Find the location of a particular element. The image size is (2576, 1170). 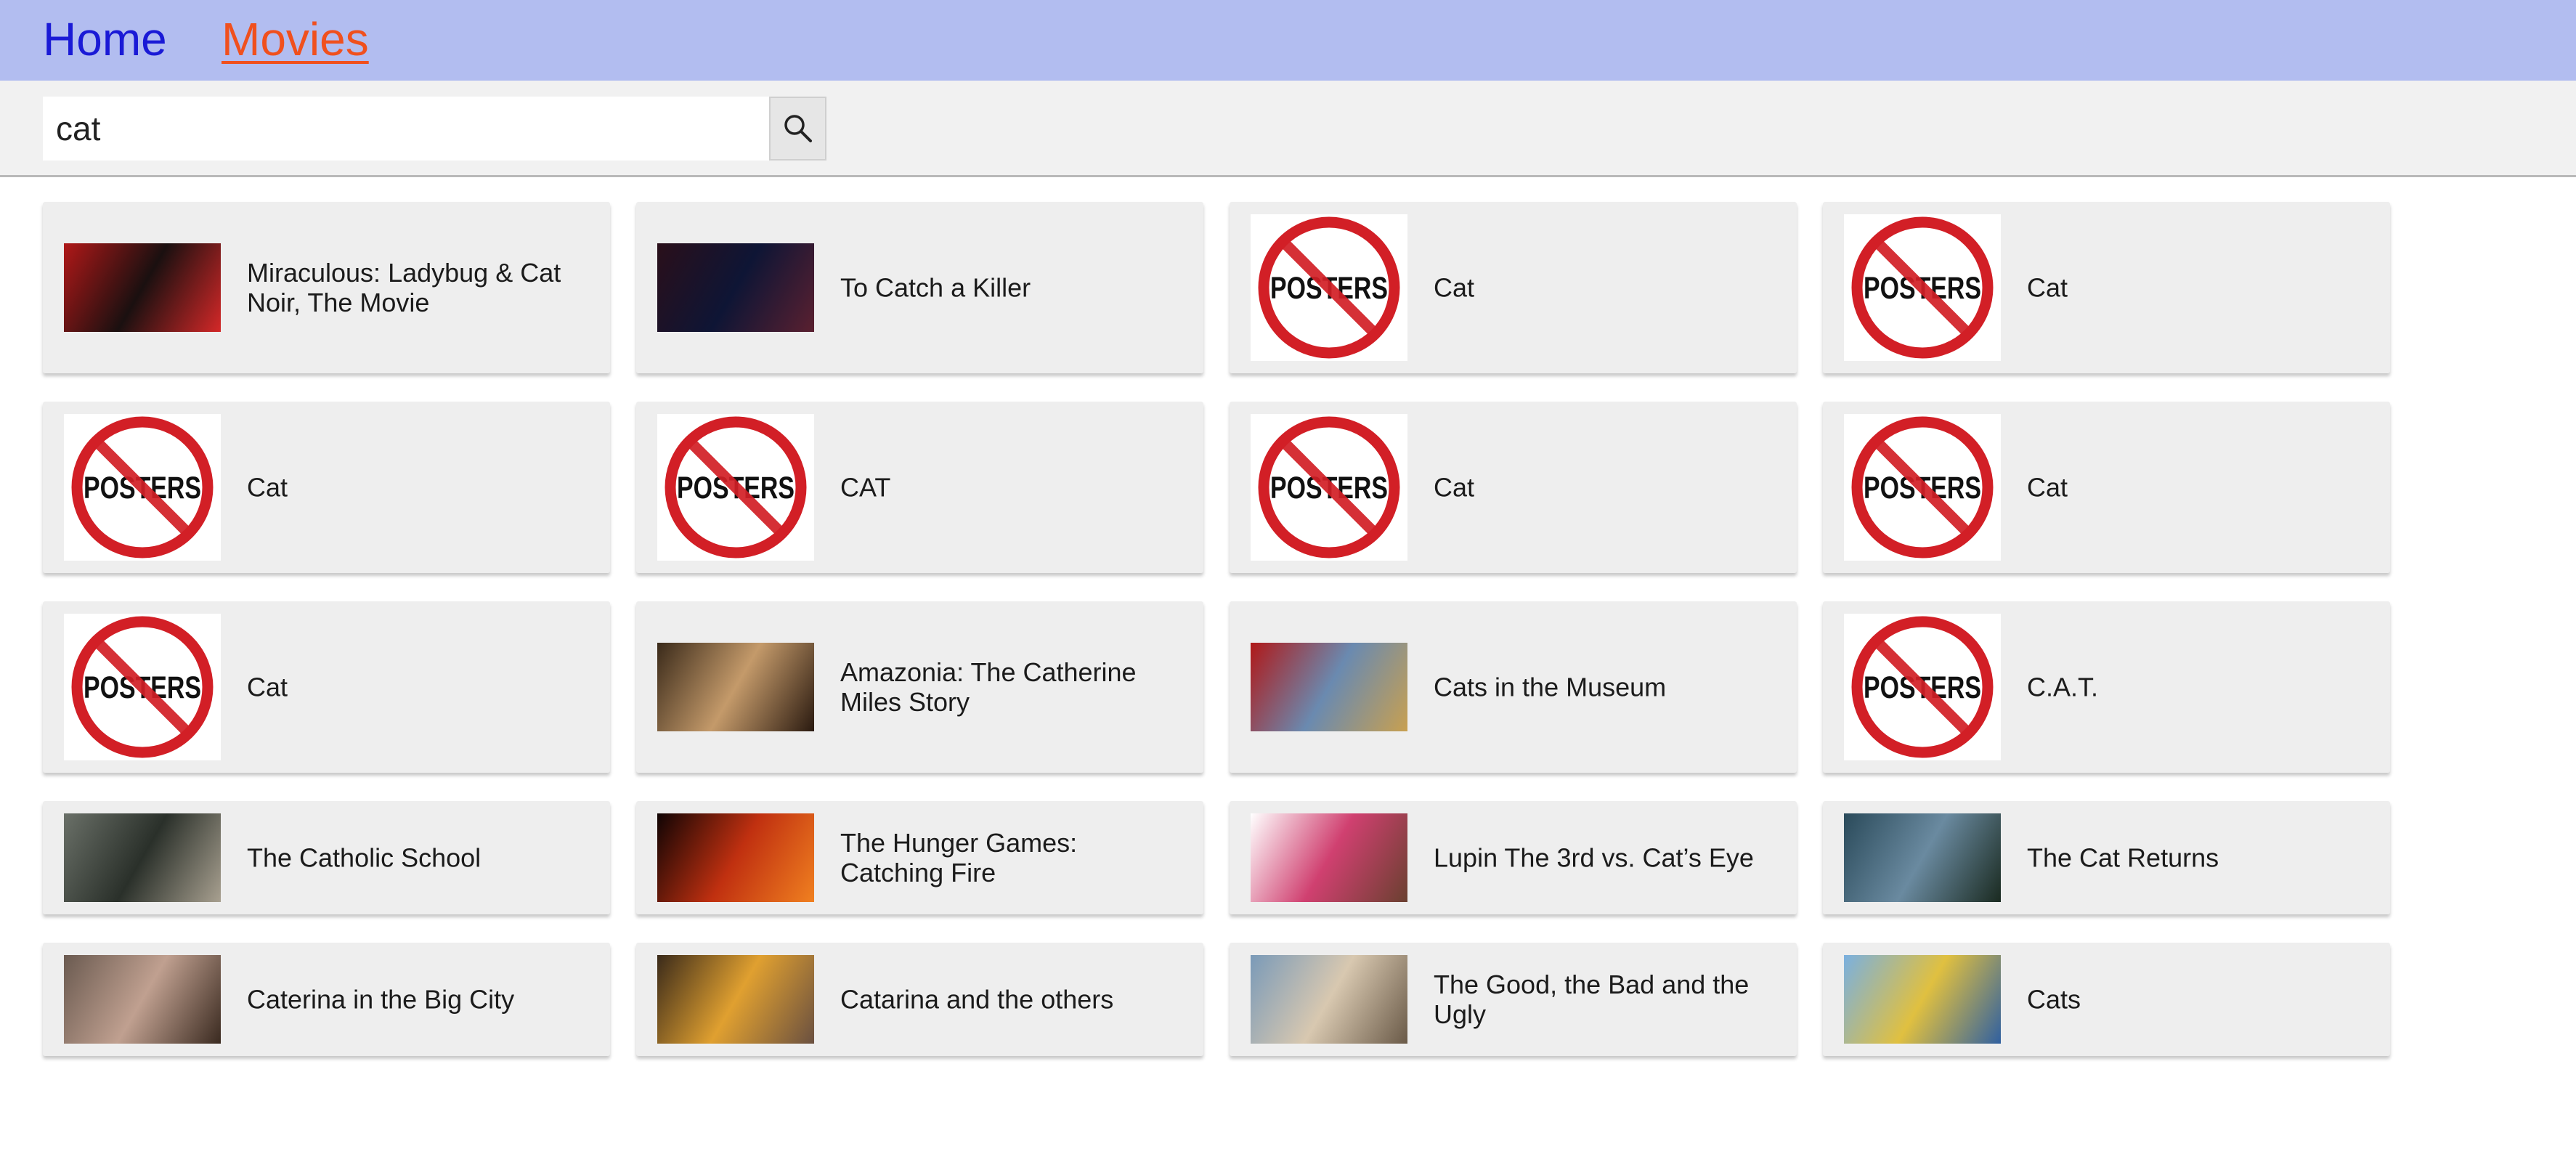

movie-card: Lupin The 3rd vs. Cat’s Eye is located at coordinates (1513, 858).